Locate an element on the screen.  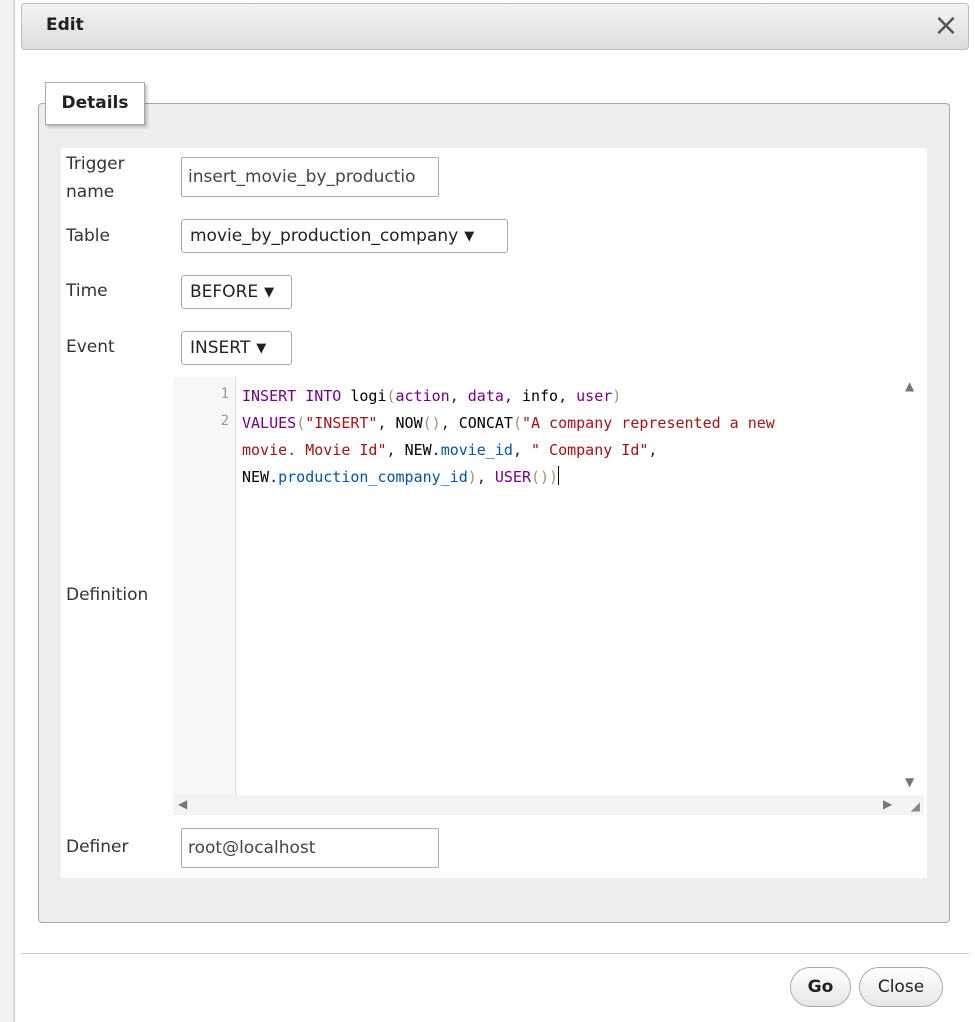
trigger-name-label: Trigger name is located at coordinates (95, 178).